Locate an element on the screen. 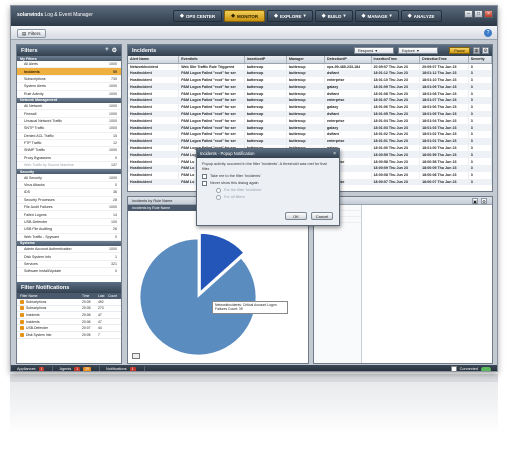 The image size is (506, 451). filter-item: Rule Activity 1000 is located at coordinates (69, 94).